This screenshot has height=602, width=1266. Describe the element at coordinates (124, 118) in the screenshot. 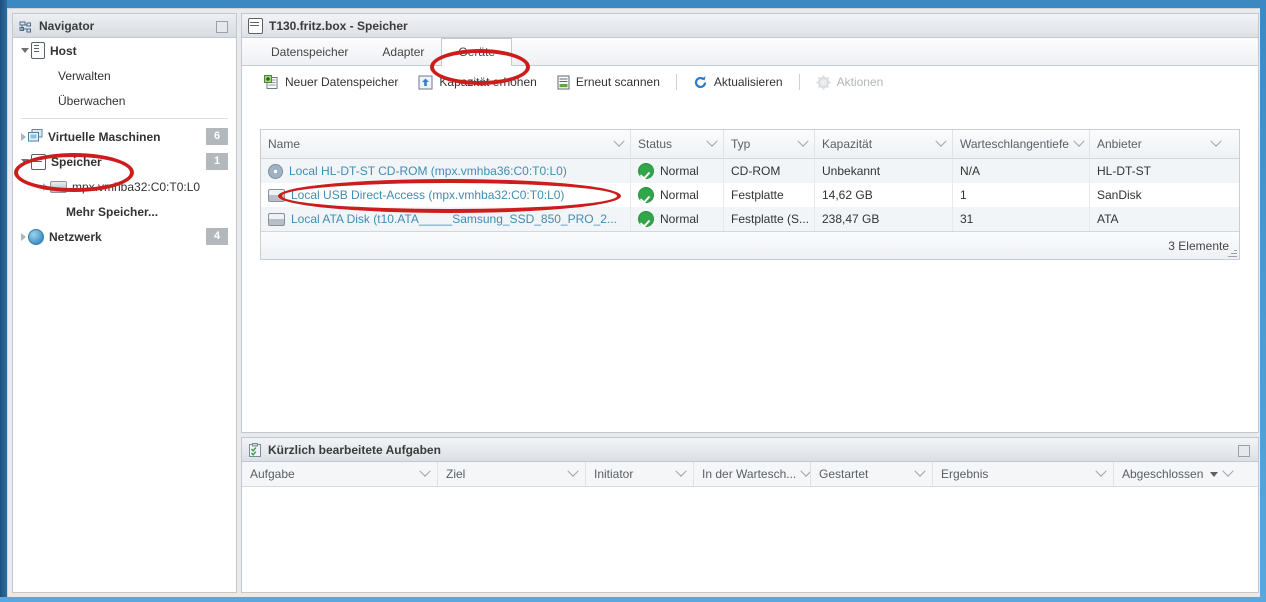

I see `navigator-divider` at that location.